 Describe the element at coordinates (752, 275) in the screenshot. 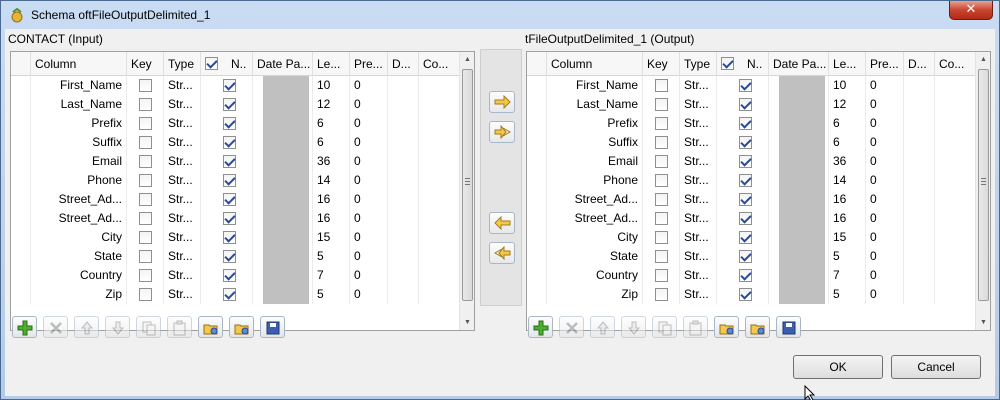

I see `schema-row: Country Str... 7 0` at that location.